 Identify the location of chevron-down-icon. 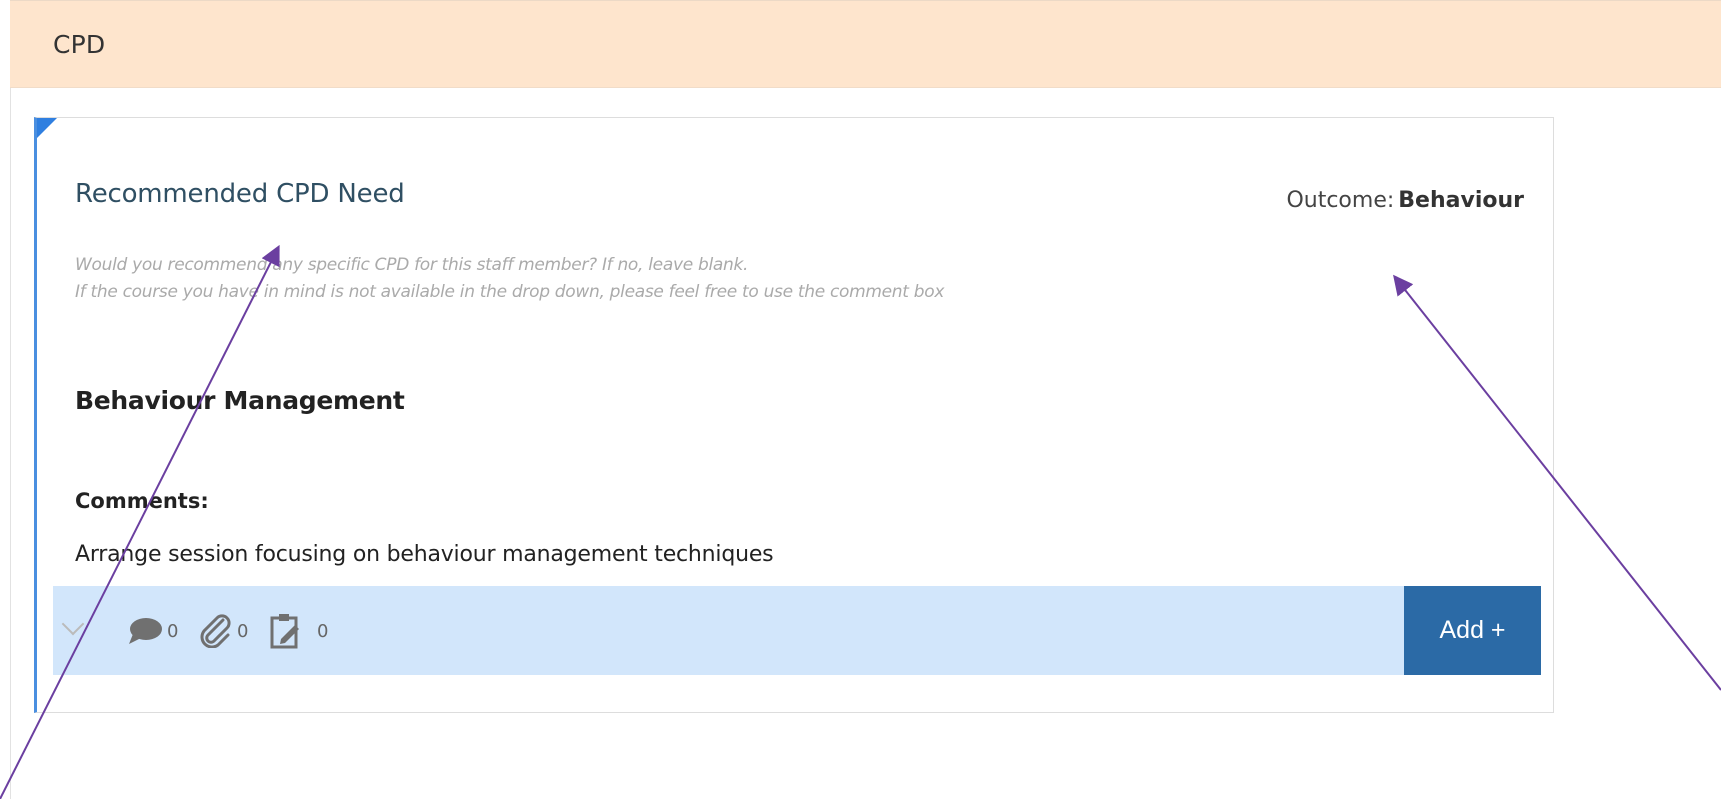
(73, 624).